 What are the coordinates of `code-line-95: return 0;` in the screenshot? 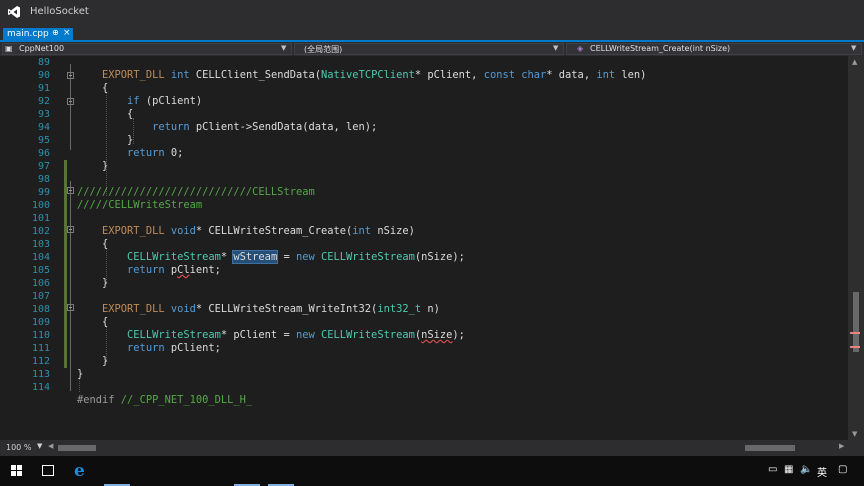 It's located at (155, 153).